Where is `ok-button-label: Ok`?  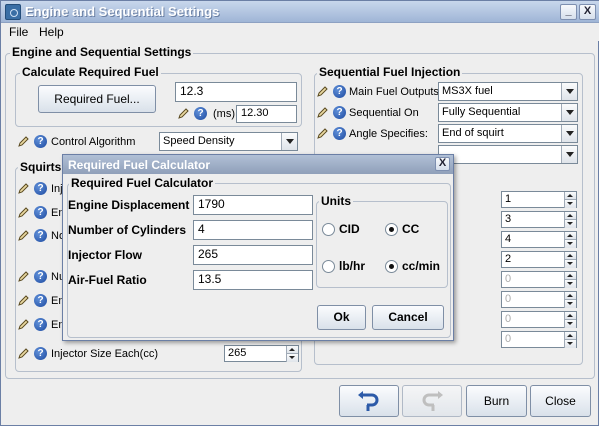 ok-button-label: Ok is located at coordinates (341, 317).